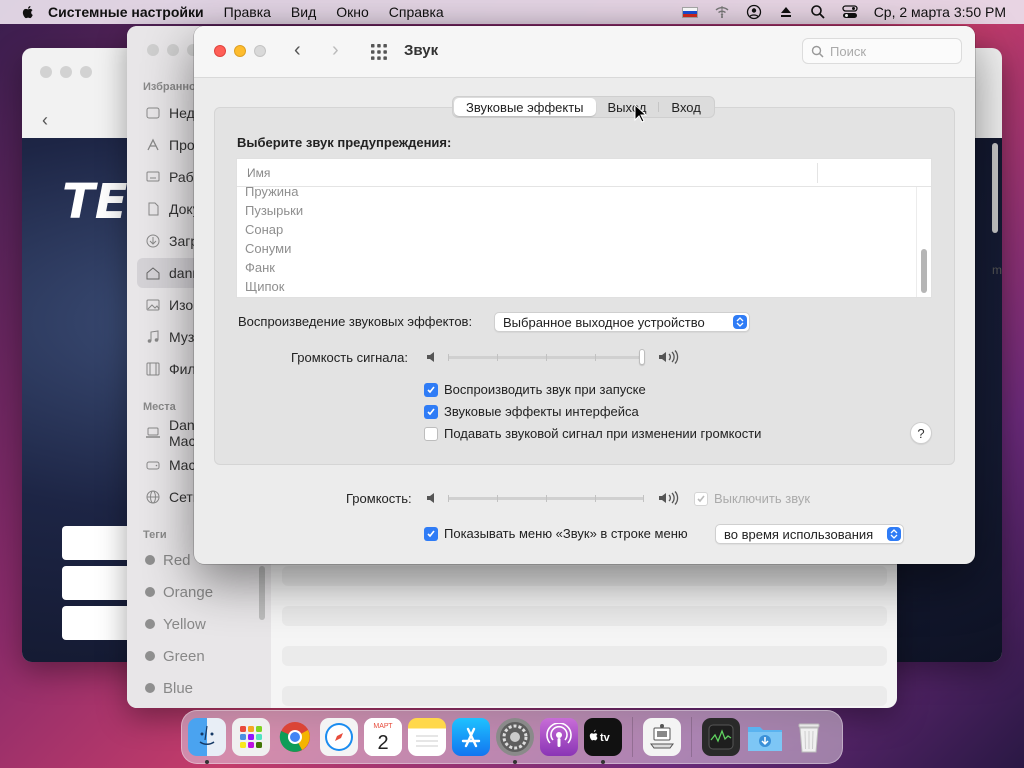 Image resolution: width=1024 pixels, height=768 pixels. What do you see at coordinates (126, 12) in the screenshot?
I see `menu-app-name: Системные настройки` at bounding box center [126, 12].